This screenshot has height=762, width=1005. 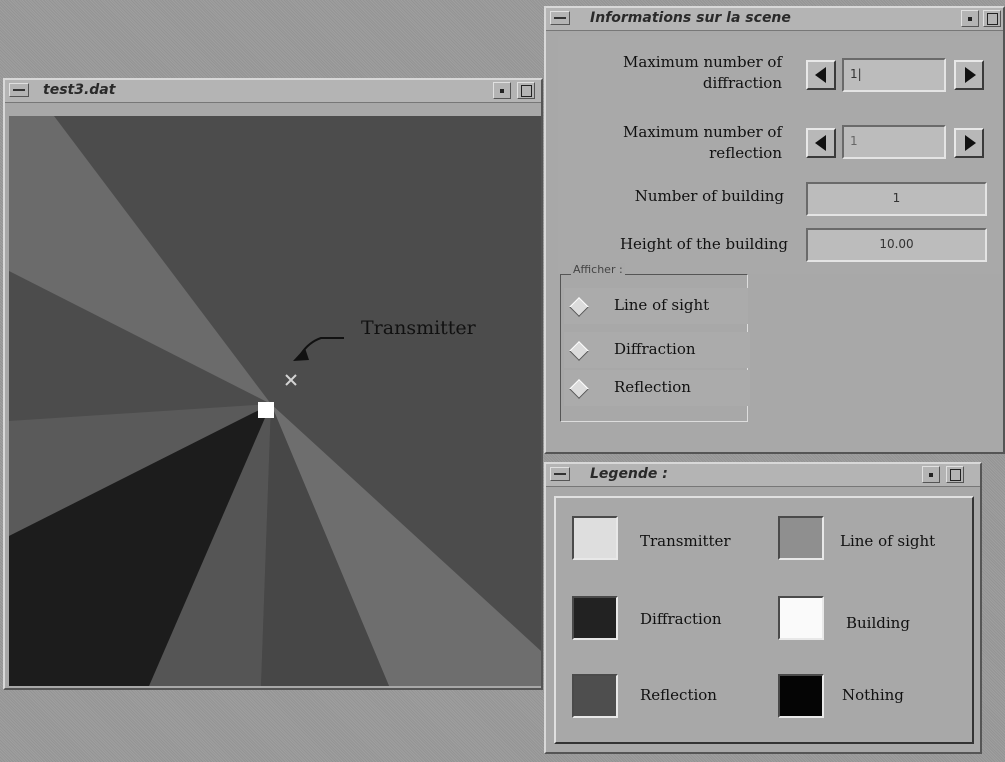 What do you see at coordinates (969, 75) in the screenshot?
I see `diffraction-increment-button` at bounding box center [969, 75].